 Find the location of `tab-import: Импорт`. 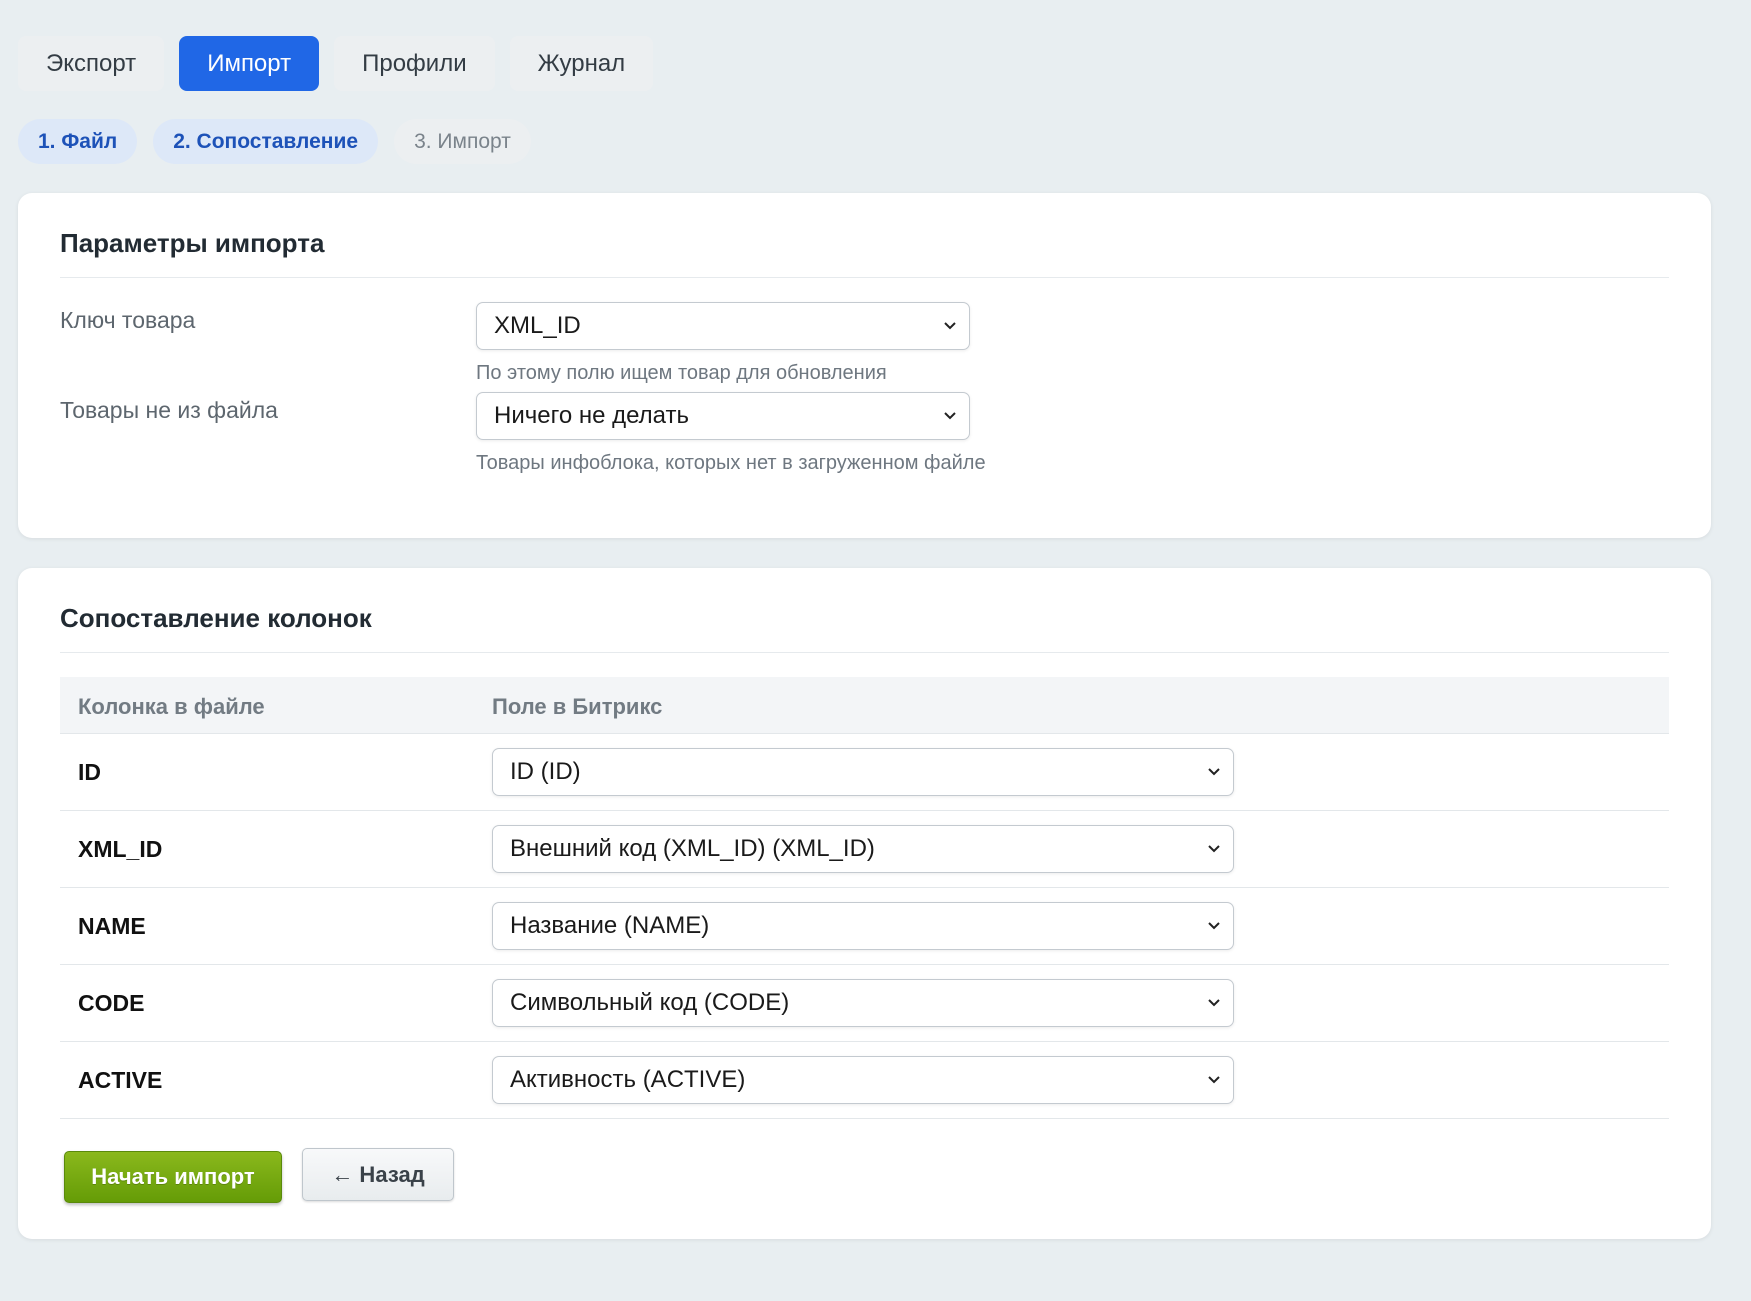

tab-import: Импорт is located at coordinates (249, 63).